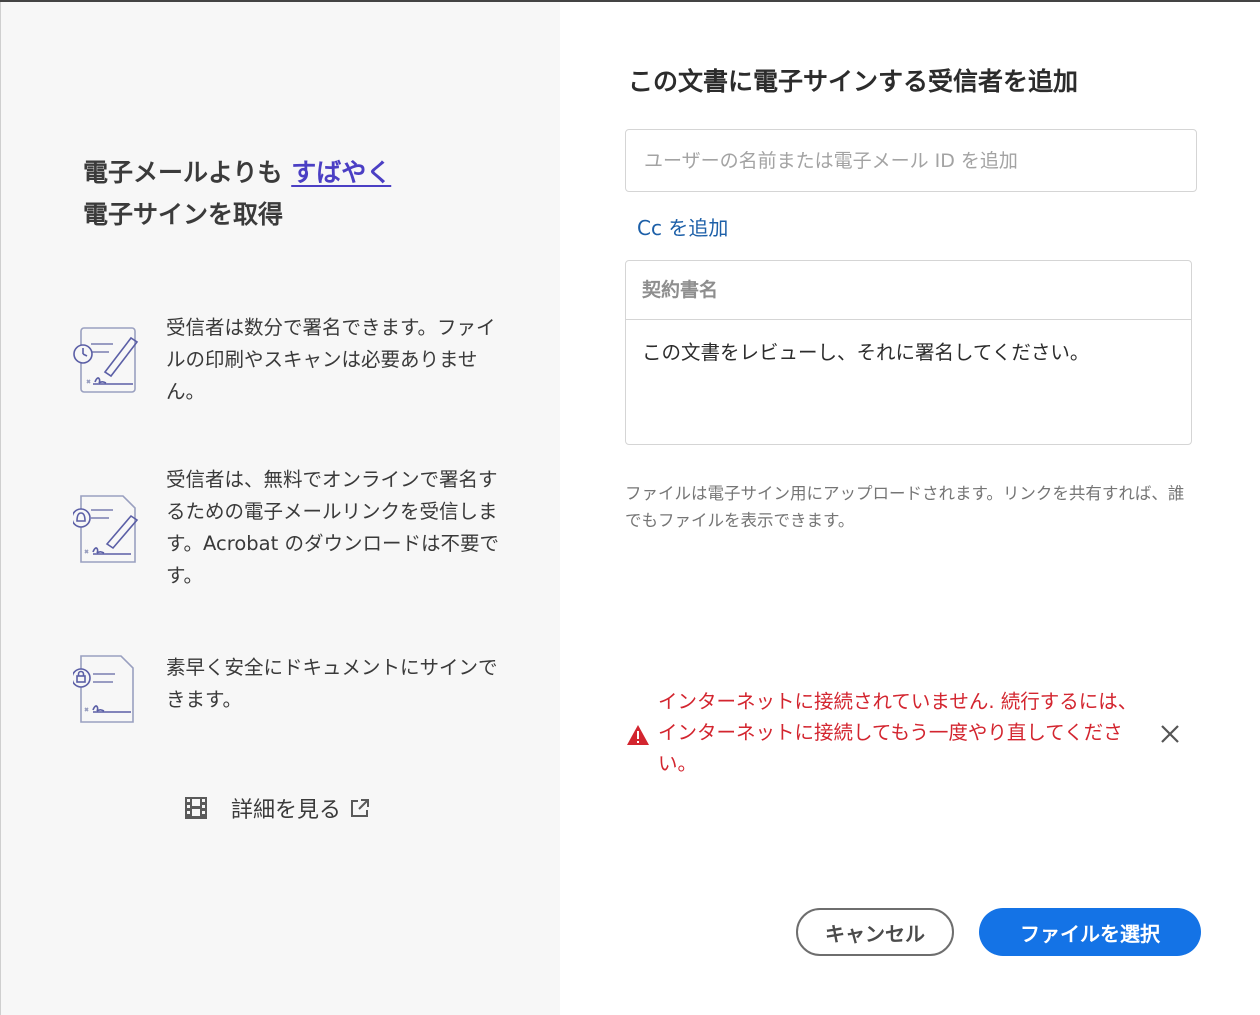 The height and width of the screenshot is (1015, 1260). What do you see at coordinates (183, 214) in the screenshot?
I see `headline-line2: 電子サインを取得` at bounding box center [183, 214].